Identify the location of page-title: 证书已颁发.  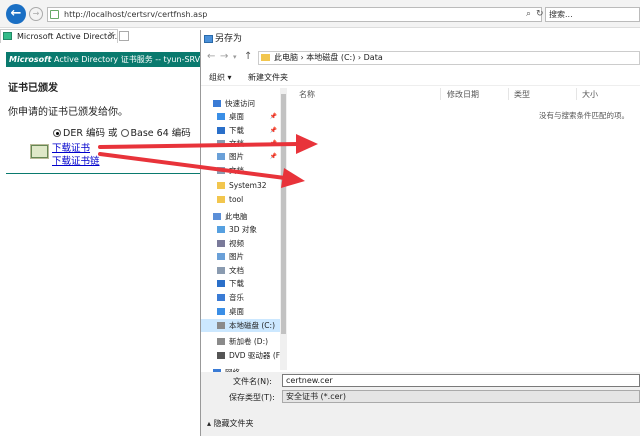
(33, 88).